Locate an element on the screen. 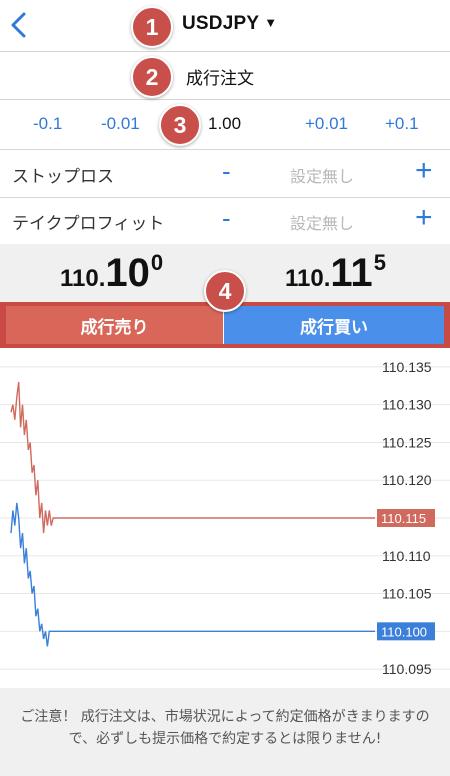  chevron-left-icon is located at coordinates (18, 25).